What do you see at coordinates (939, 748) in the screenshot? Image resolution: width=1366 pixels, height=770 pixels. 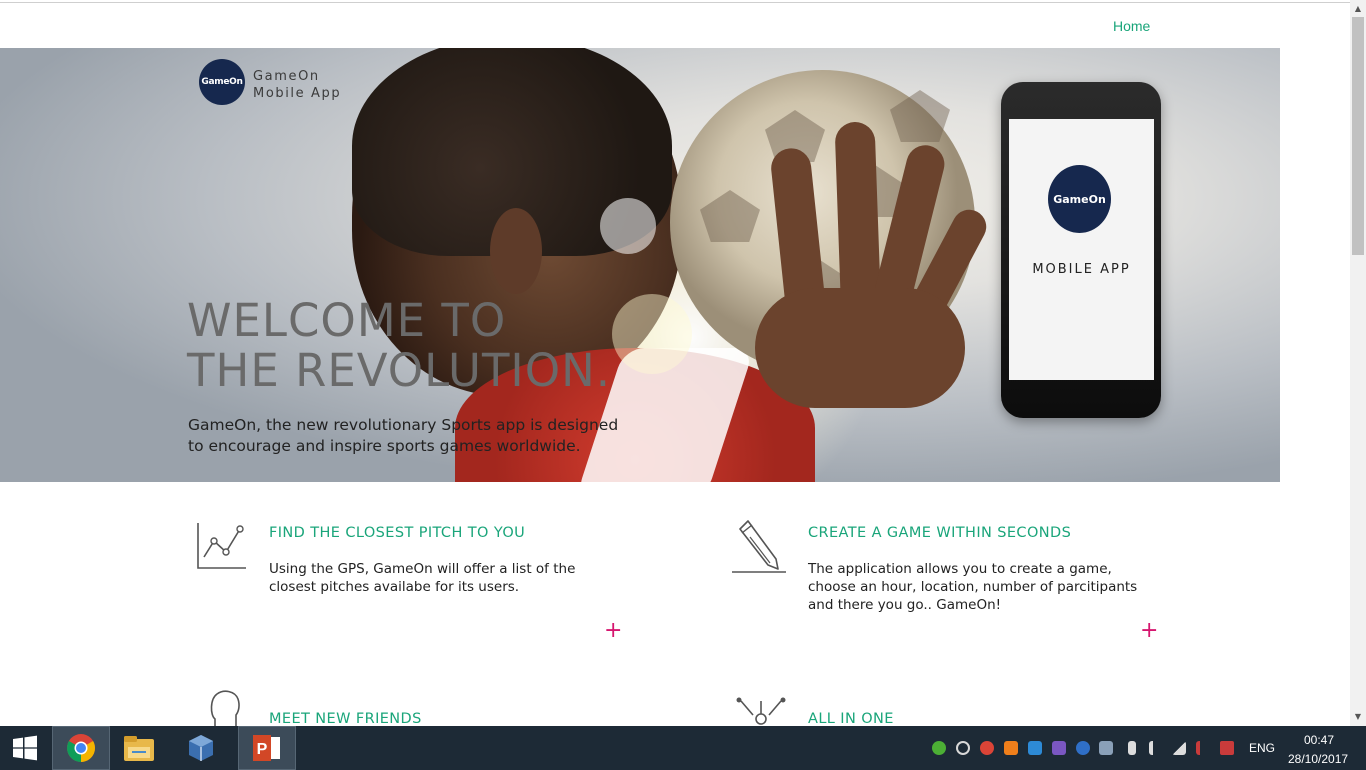 I see `utorrent-icon` at bounding box center [939, 748].